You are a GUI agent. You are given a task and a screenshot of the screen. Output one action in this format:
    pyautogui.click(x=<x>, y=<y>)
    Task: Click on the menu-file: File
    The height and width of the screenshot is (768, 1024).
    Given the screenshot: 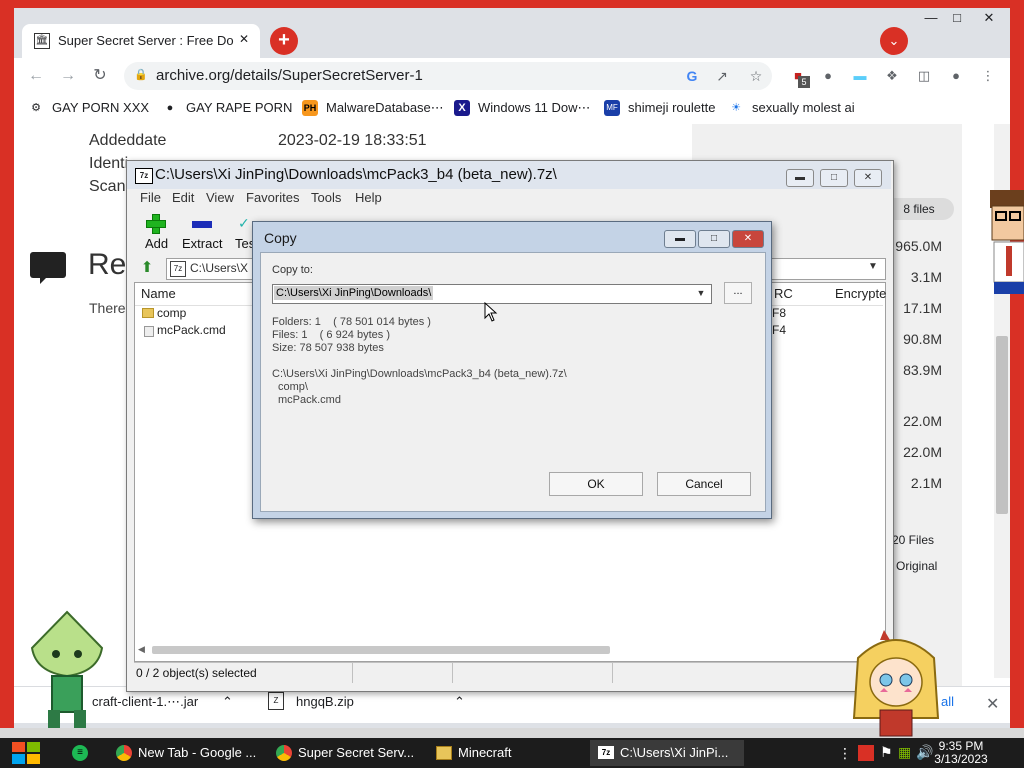 What is the action you would take?
    pyautogui.click(x=150, y=198)
    